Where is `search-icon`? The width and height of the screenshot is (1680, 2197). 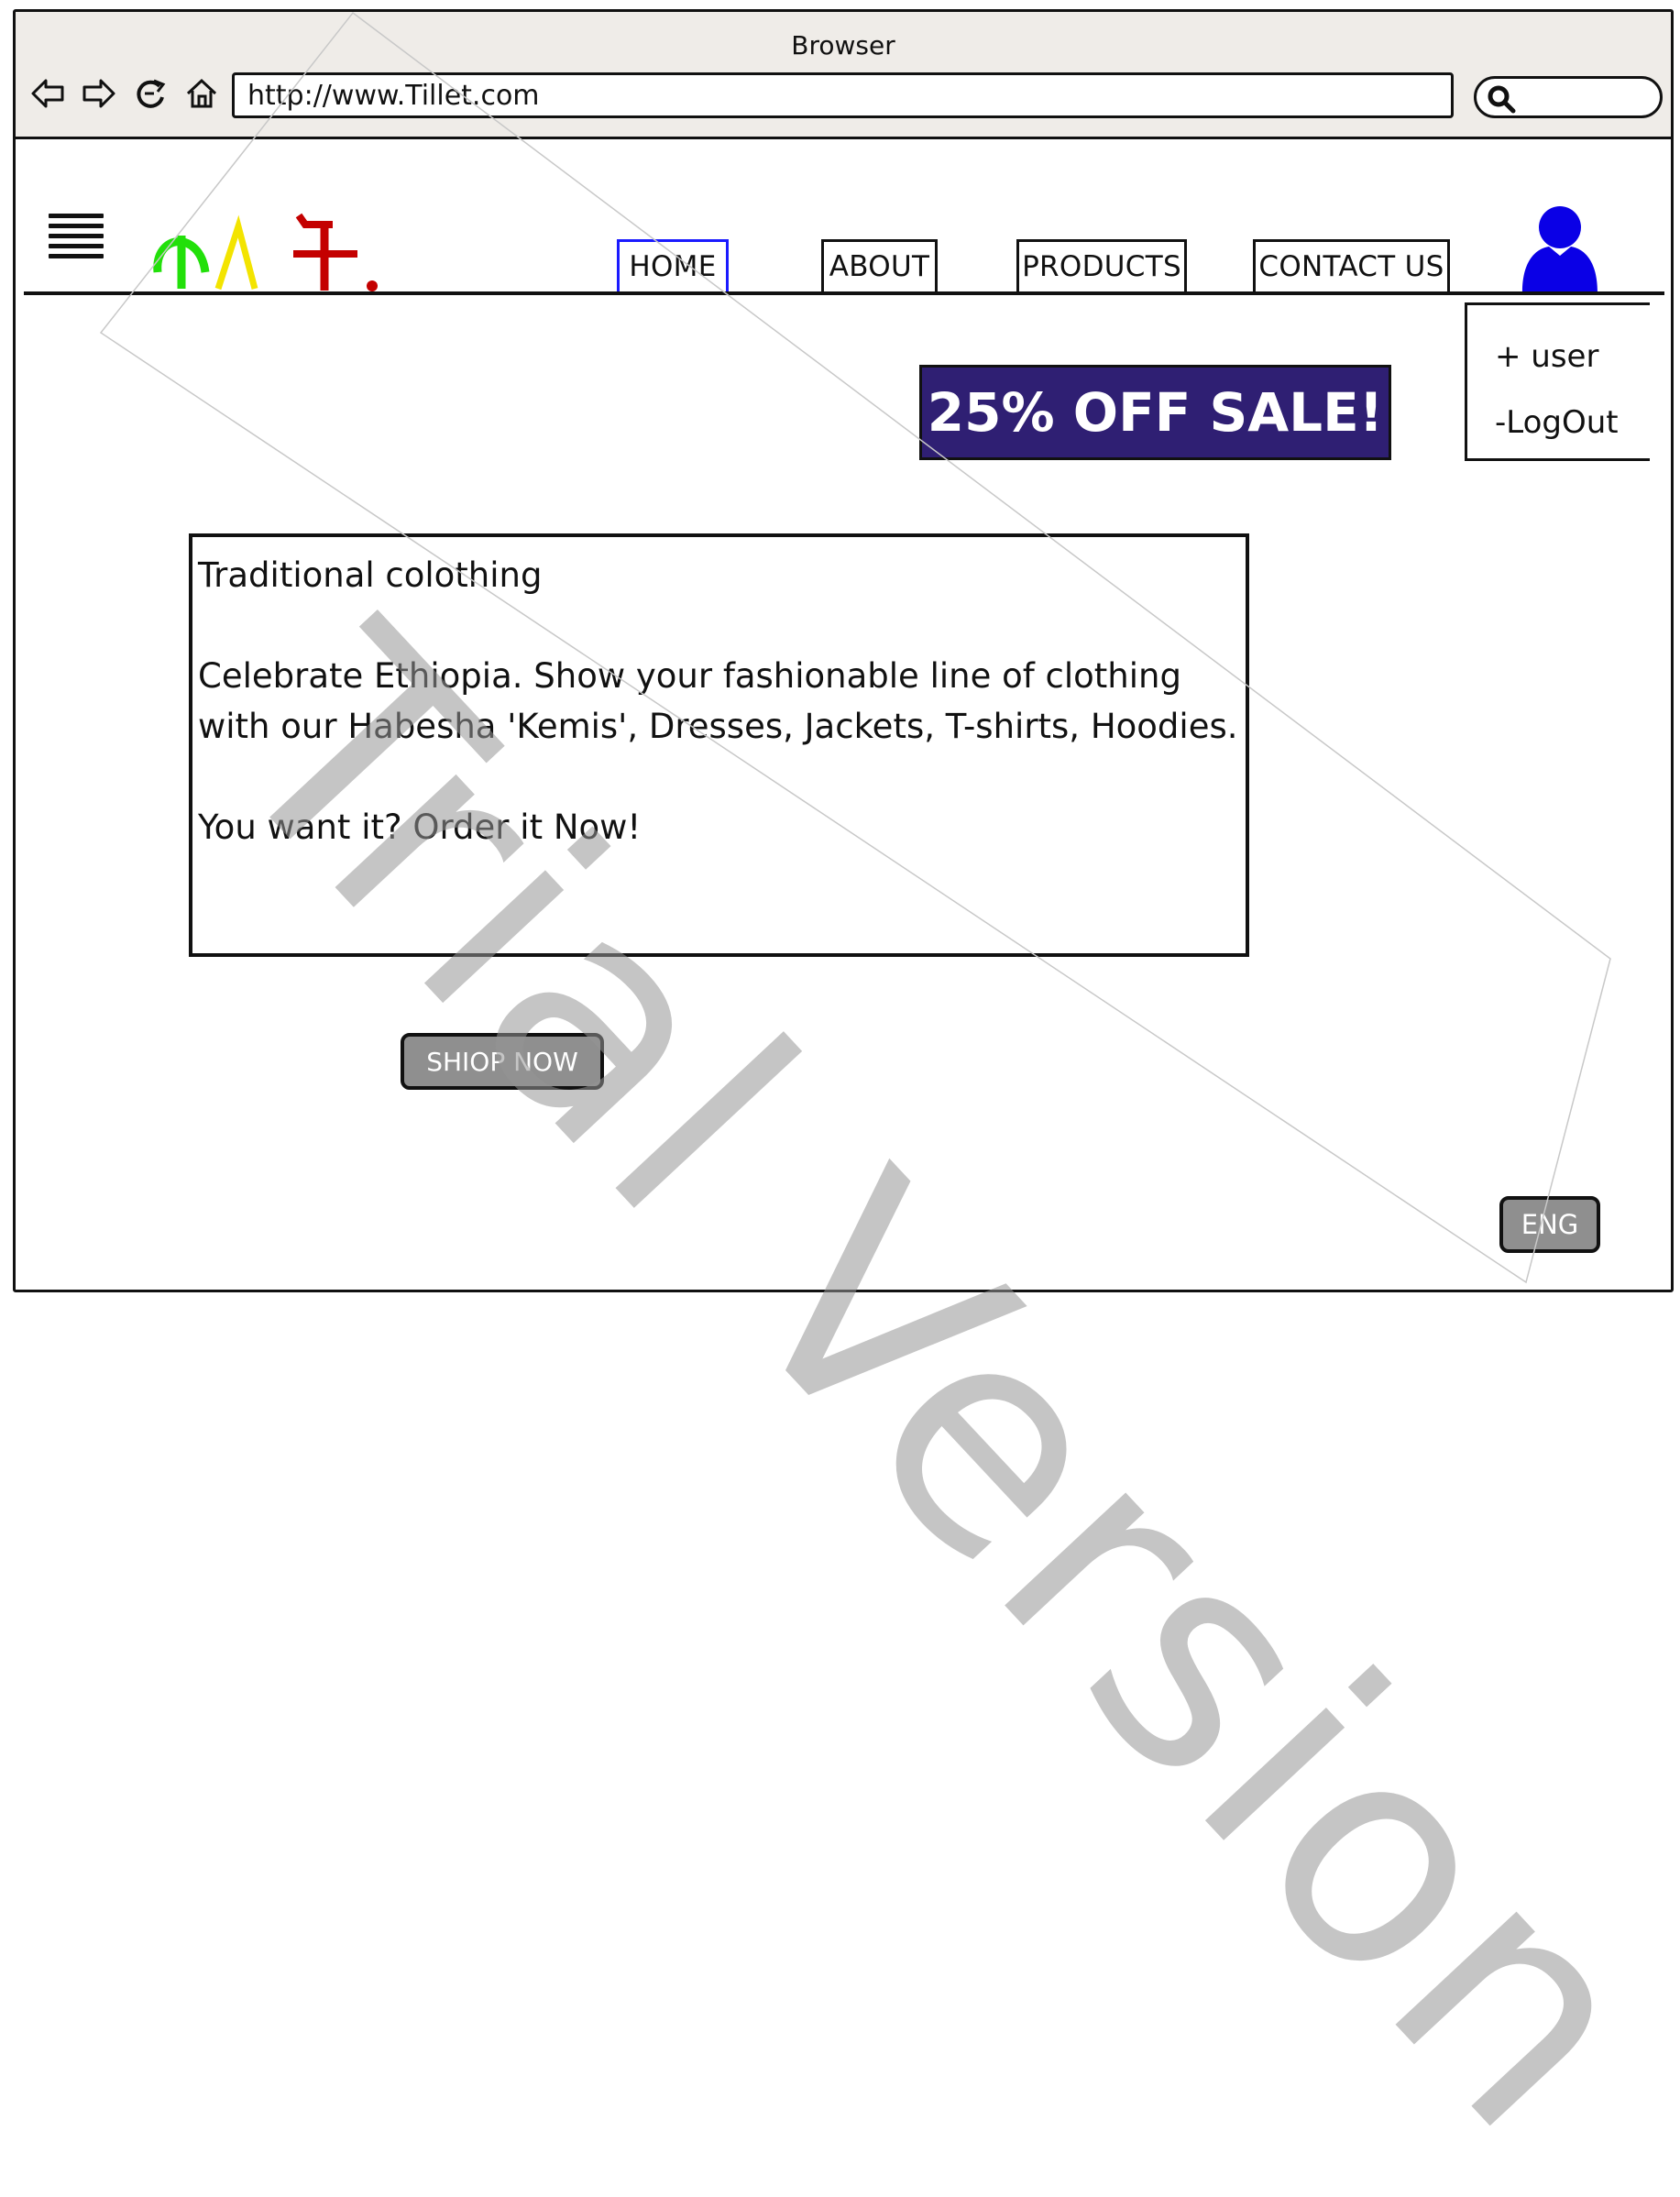
search-icon is located at coordinates (1502, 101).